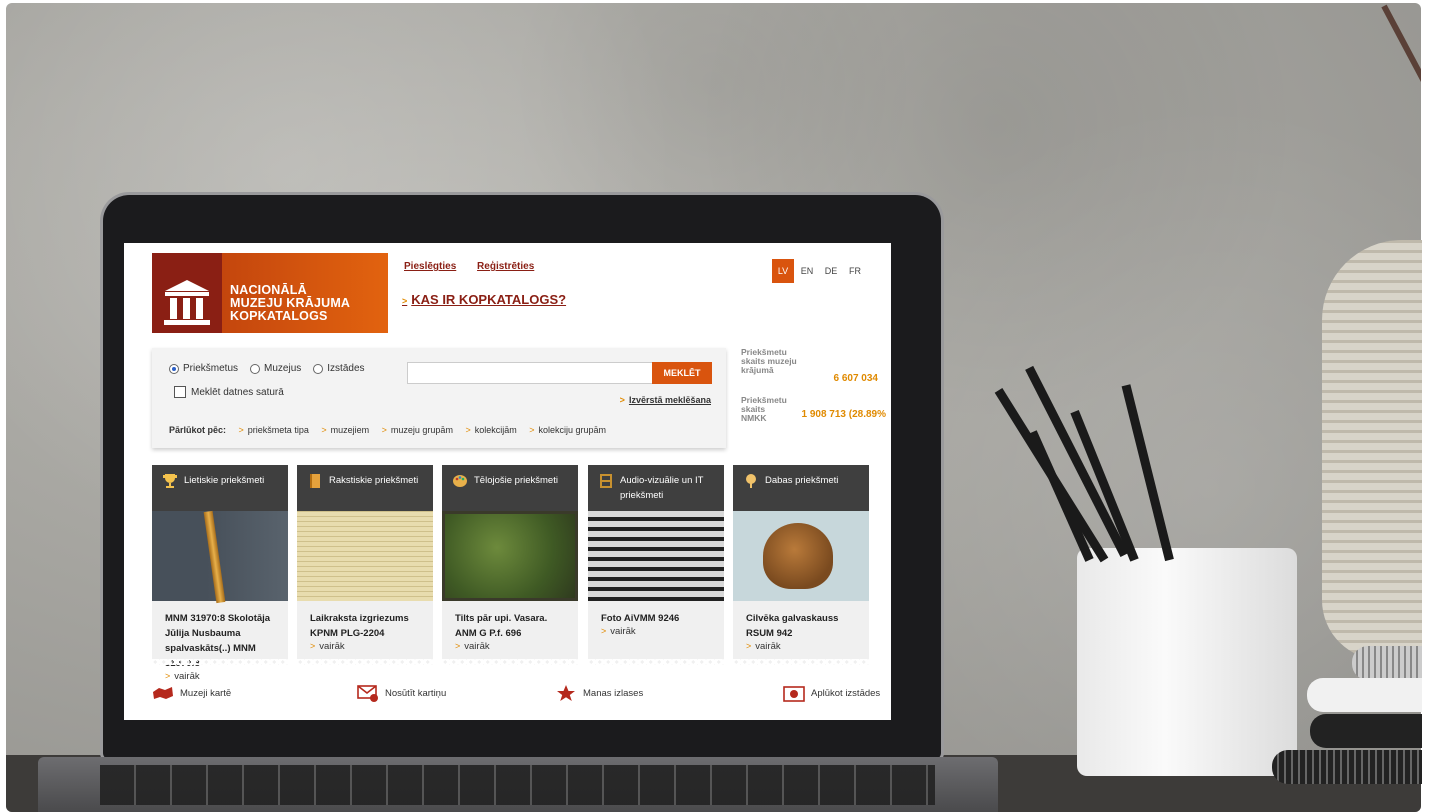 The height and width of the screenshot is (812, 1429). I want to click on logo-text: NACIONĀLĀ MUZEJU KRĀJUMA KOPKATALOGS, so click(290, 303).